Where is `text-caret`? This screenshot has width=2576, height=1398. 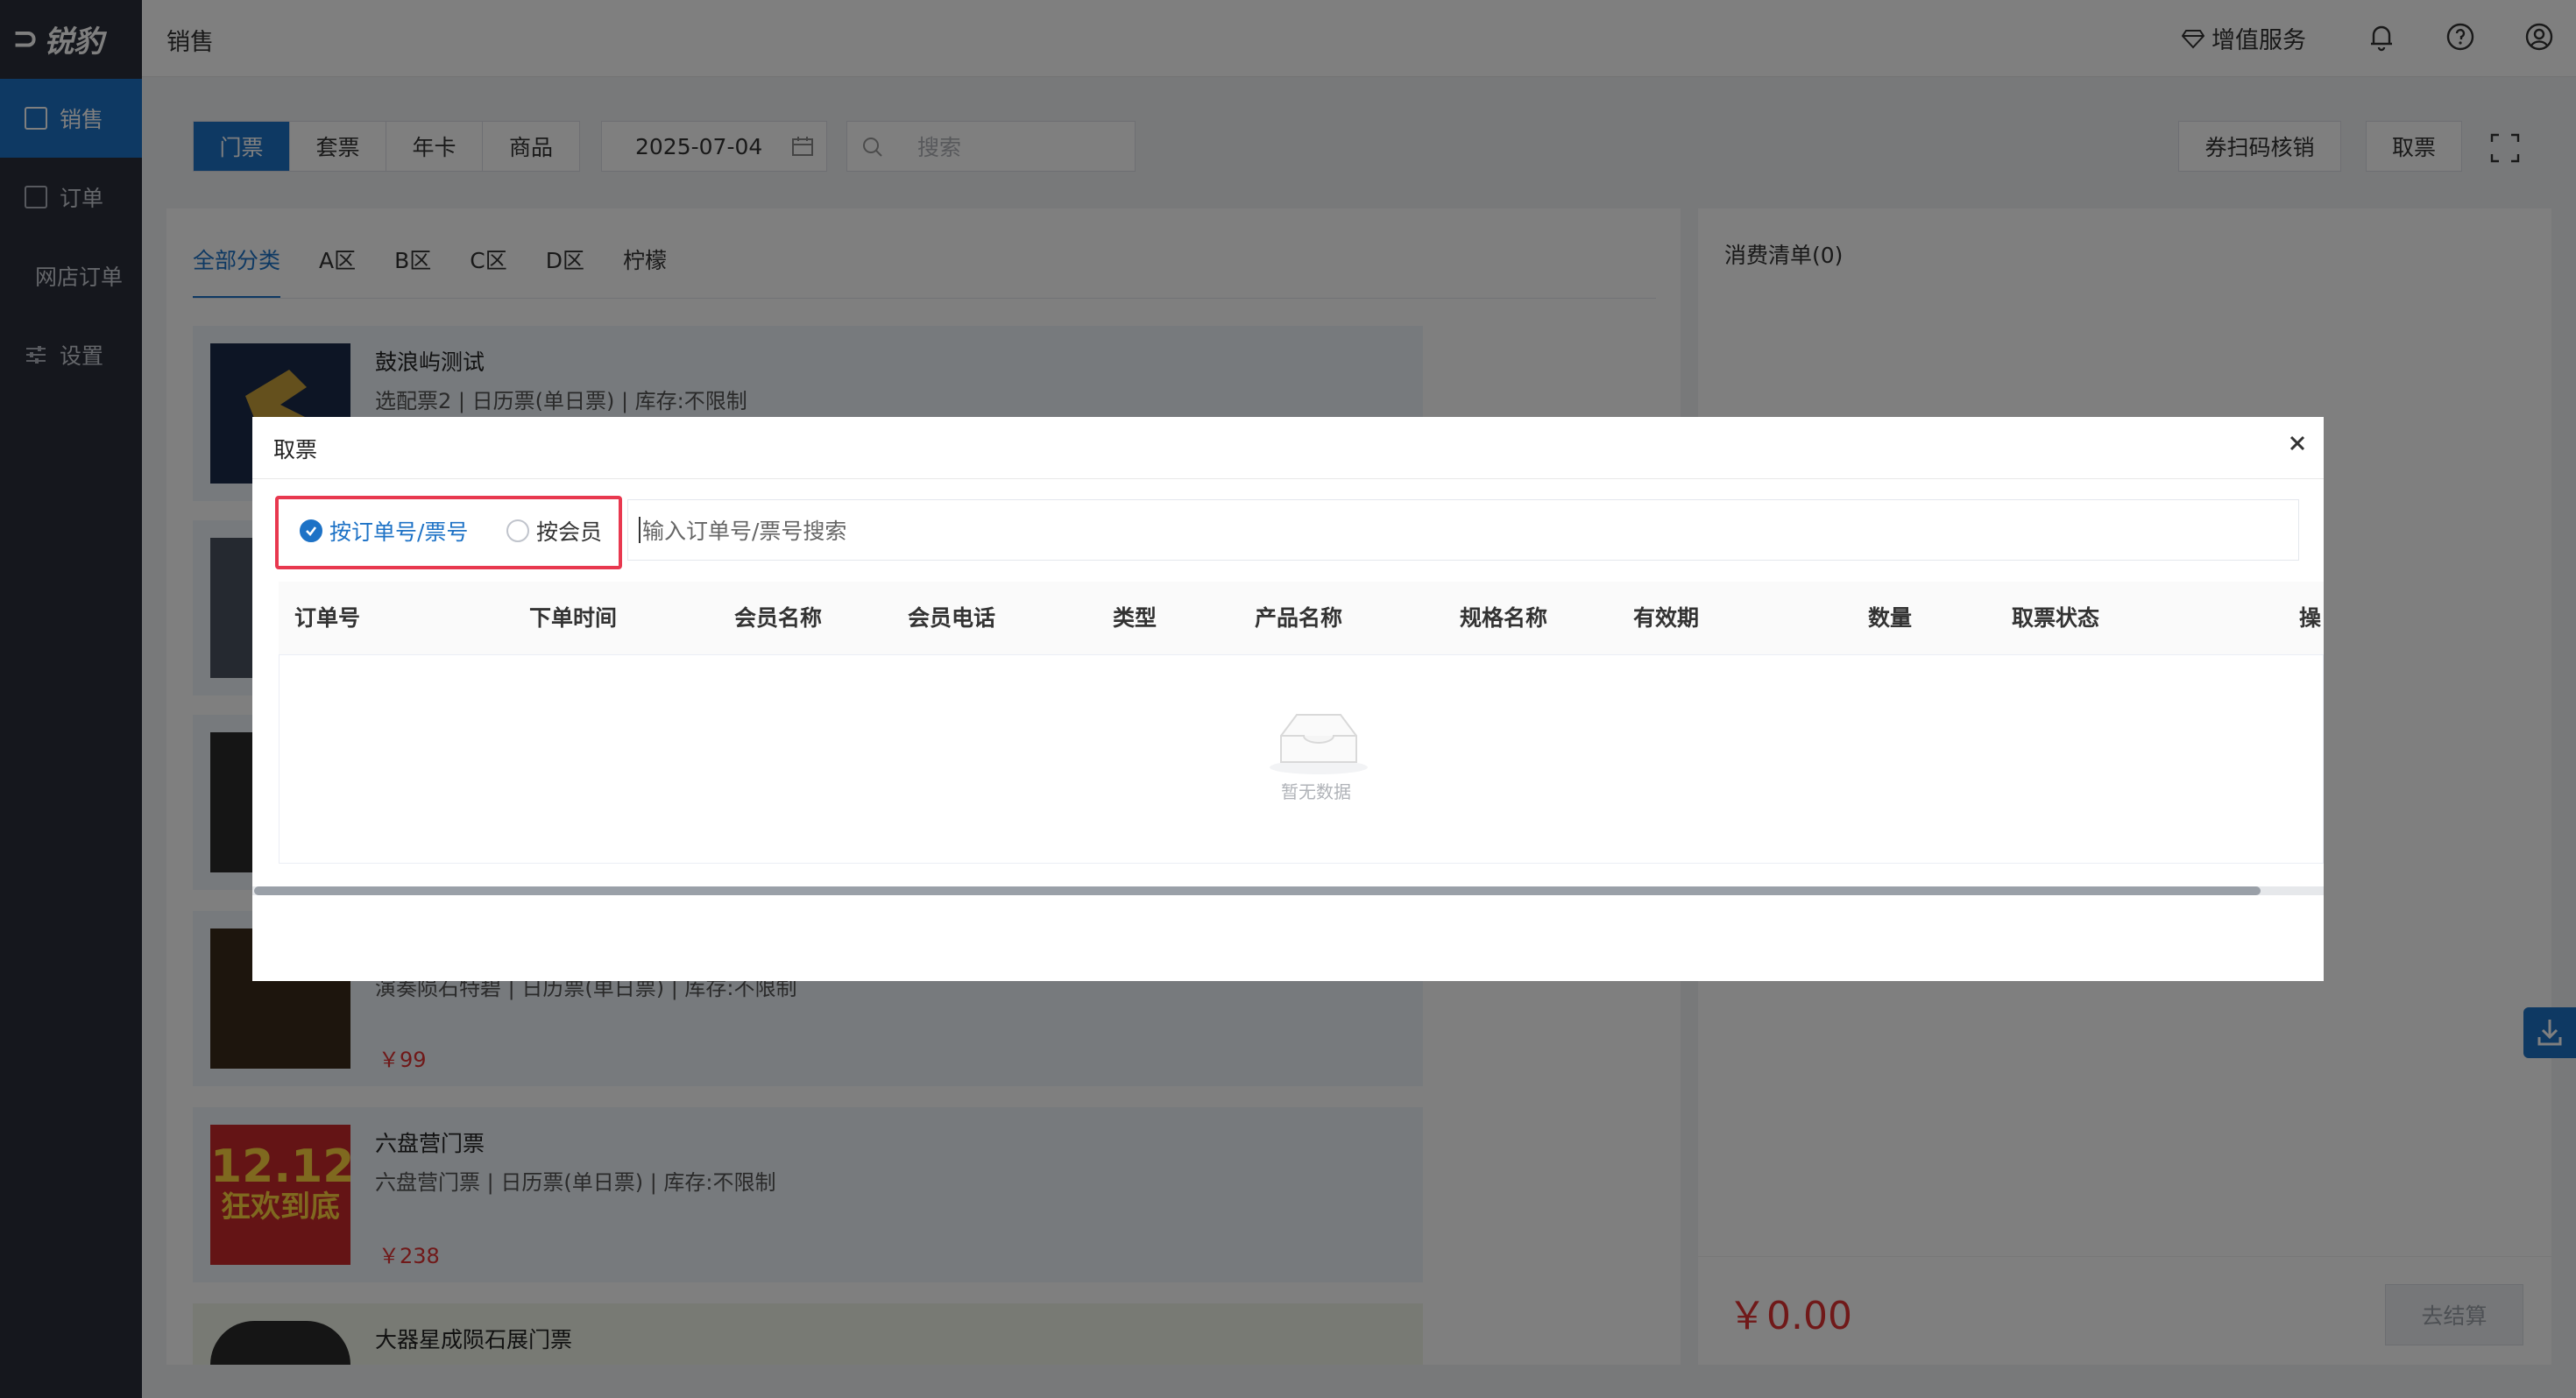
text-caret is located at coordinates (639, 530).